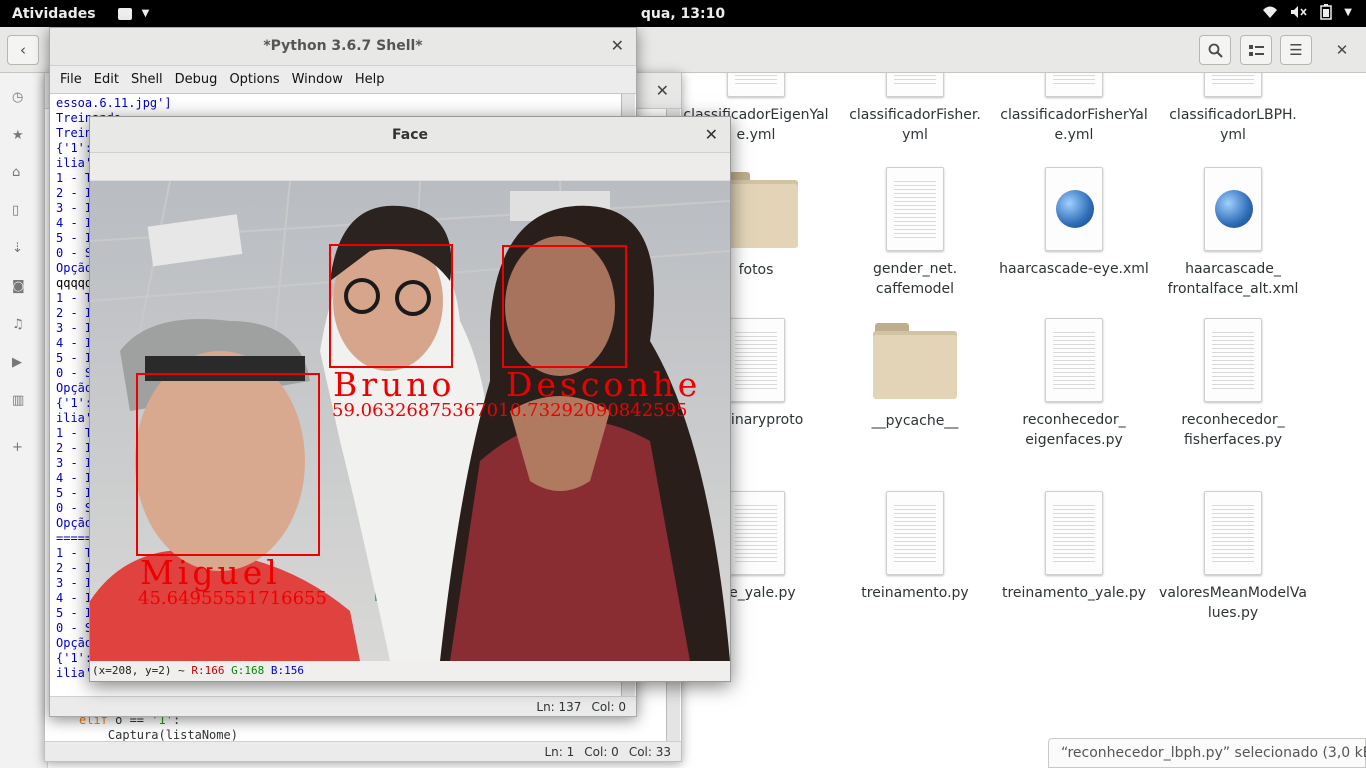 This screenshot has height=768, width=1366. Describe the element at coordinates (1074, 593) in the screenshot. I see `file-name: treinamento_yale.py` at that location.